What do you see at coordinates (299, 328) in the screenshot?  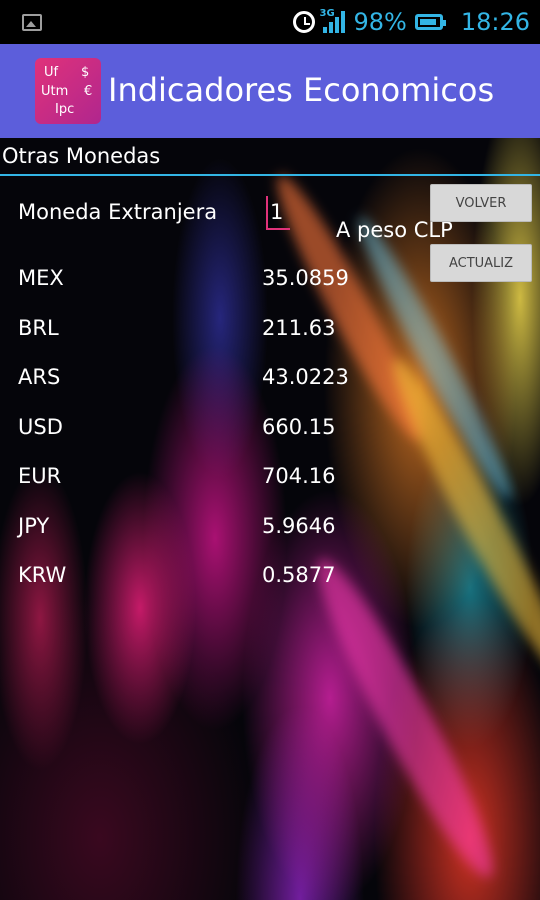 I see `rate-value: 211.63` at bounding box center [299, 328].